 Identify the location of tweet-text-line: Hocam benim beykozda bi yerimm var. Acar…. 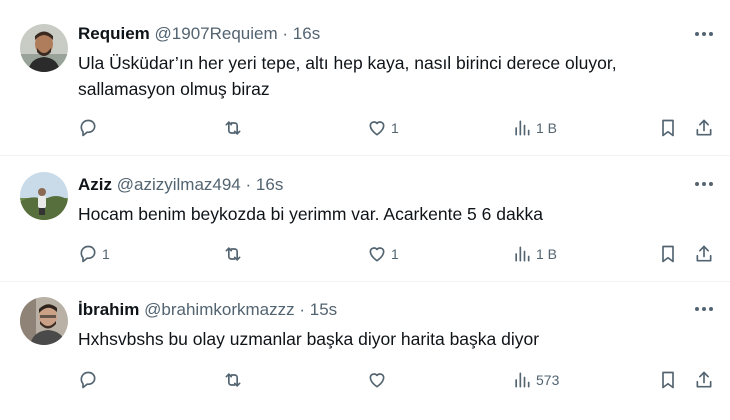
(310, 214).